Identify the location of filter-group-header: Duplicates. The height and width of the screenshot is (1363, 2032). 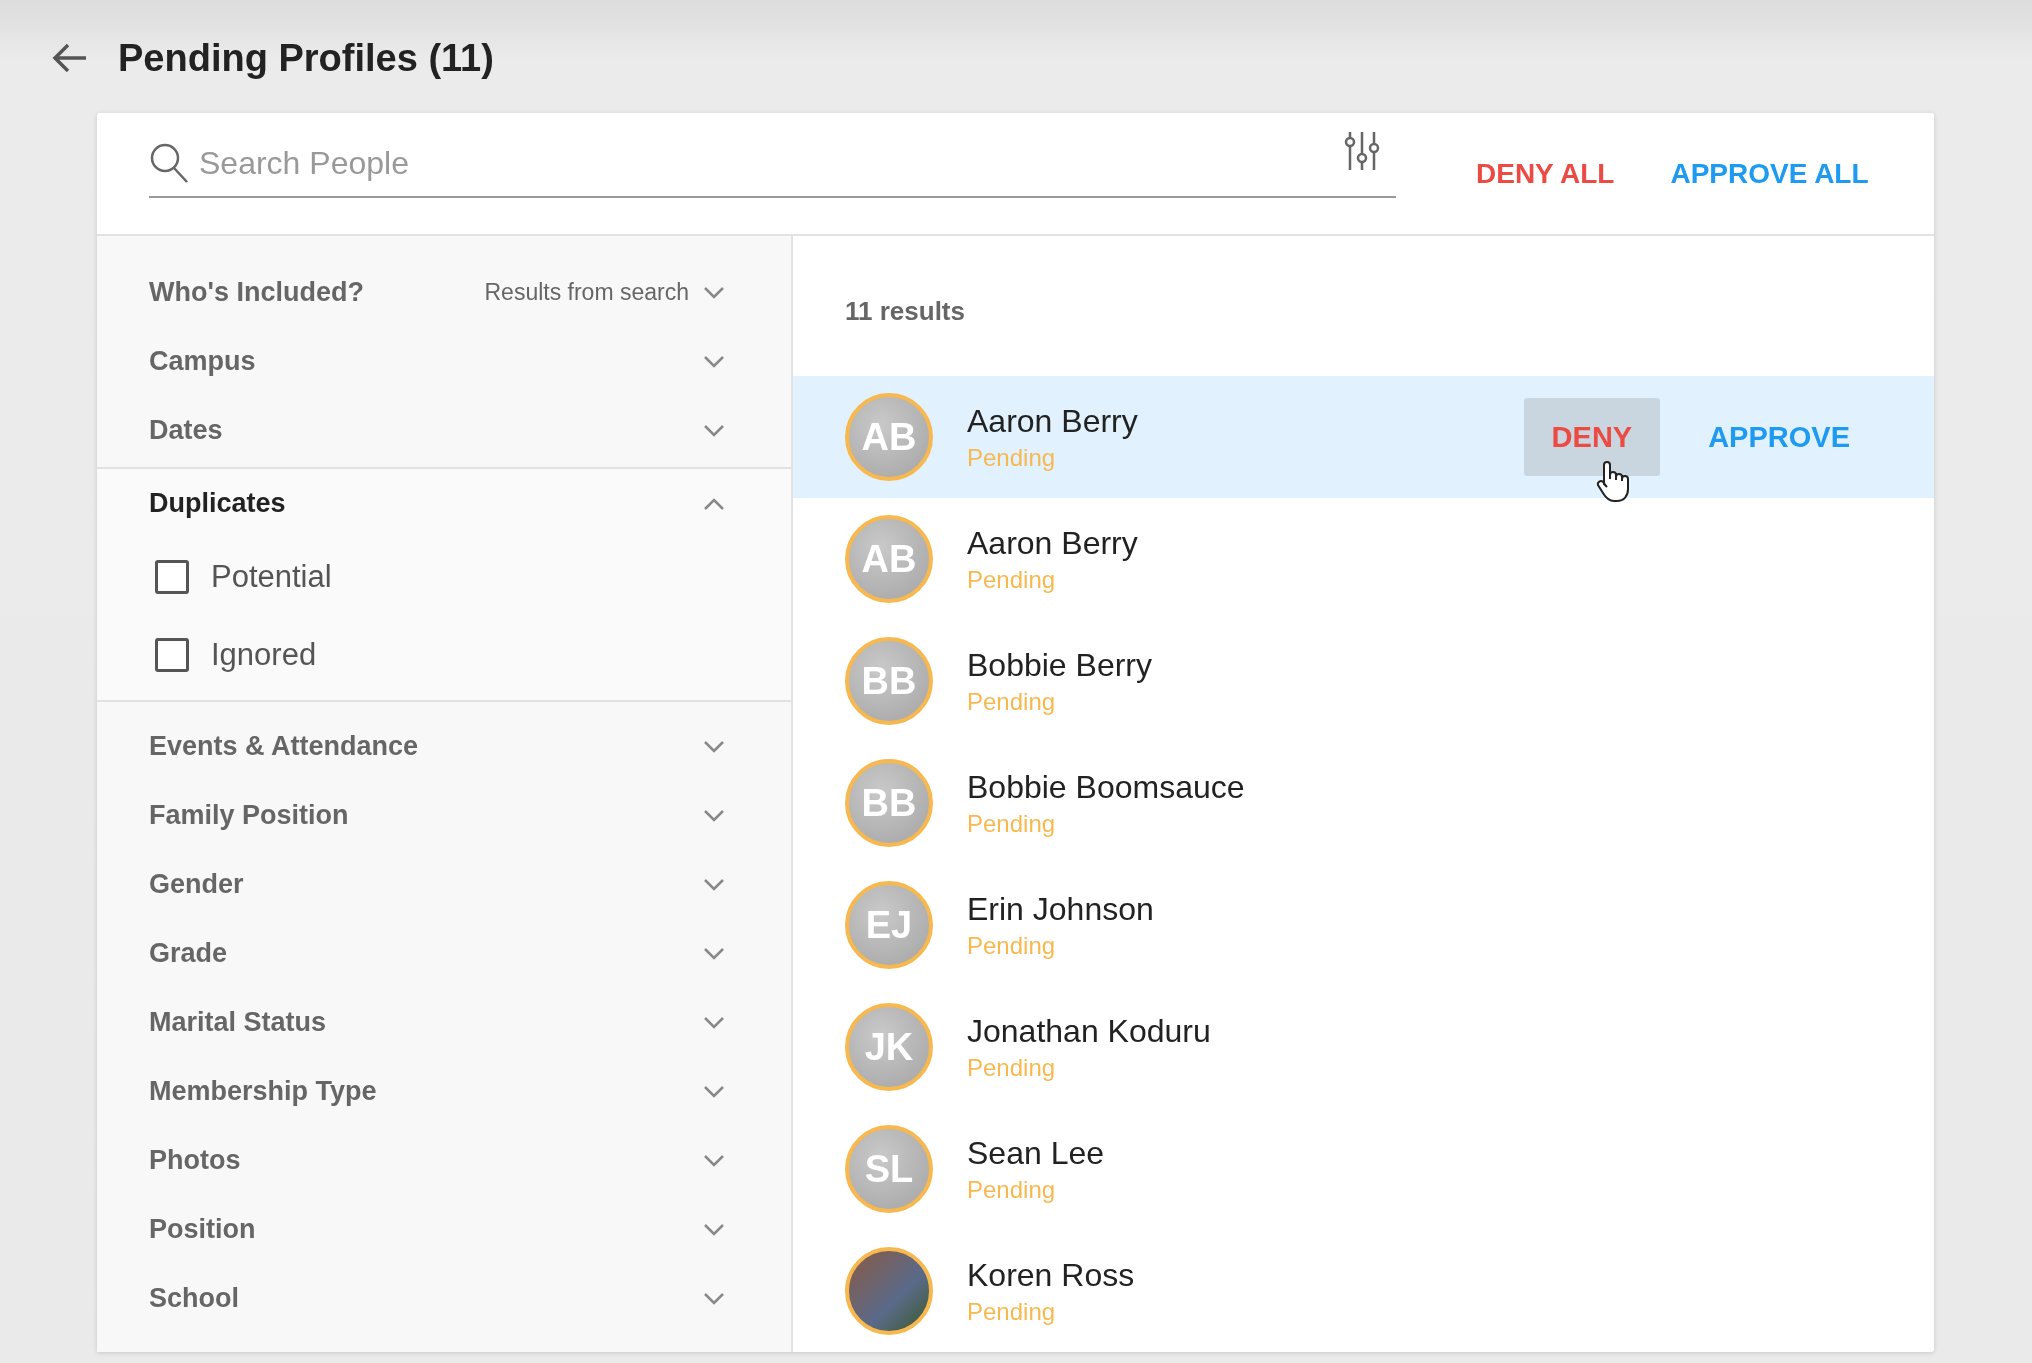
(444, 503).